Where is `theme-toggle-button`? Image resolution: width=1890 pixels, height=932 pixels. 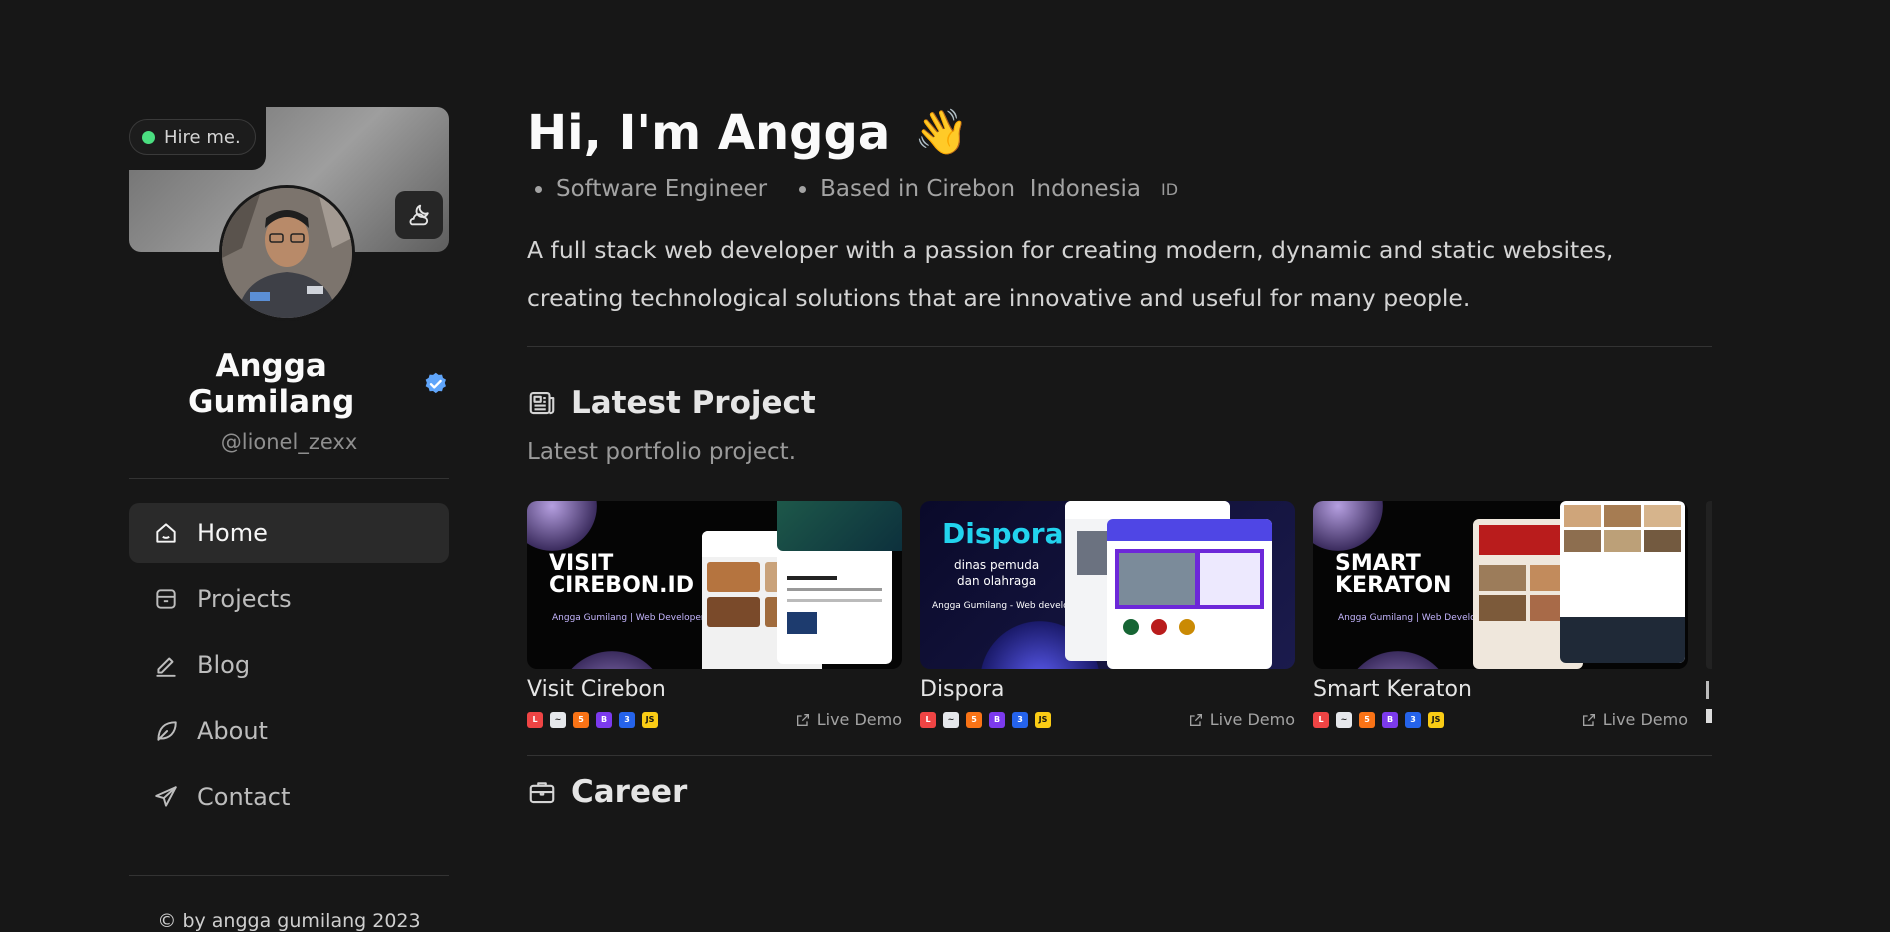
theme-toggle-button is located at coordinates (419, 215).